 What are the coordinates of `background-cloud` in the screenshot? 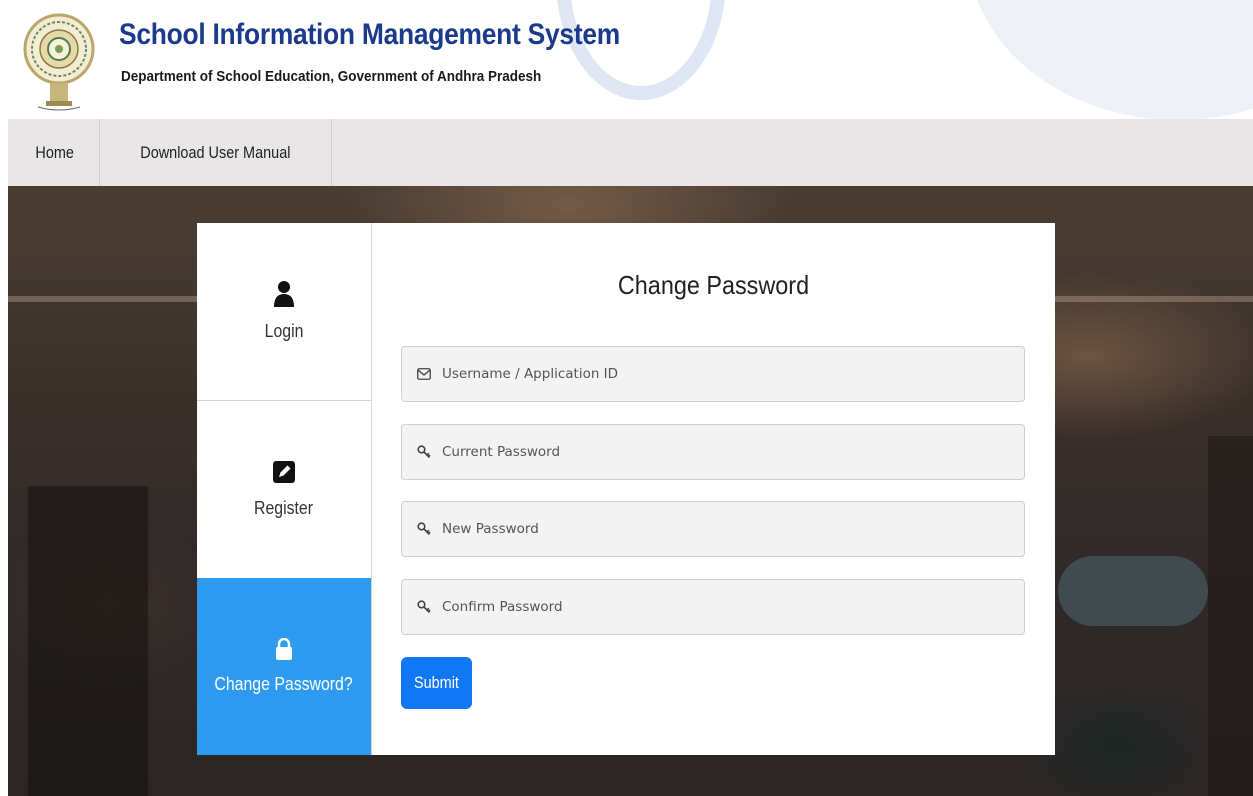 It's located at (1133, 591).